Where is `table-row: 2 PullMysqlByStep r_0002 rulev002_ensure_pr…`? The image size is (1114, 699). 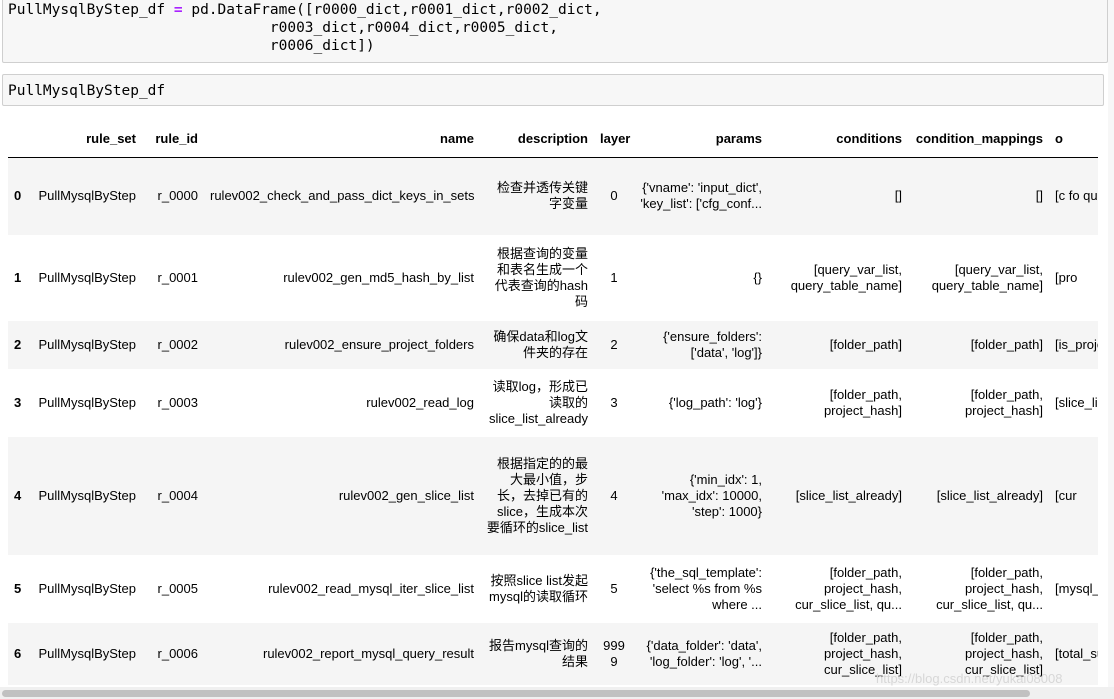 table-row: 2 PullMysqlByStep r_0002 rulev002_ensure_pr… is located at coordinates (553, 345).